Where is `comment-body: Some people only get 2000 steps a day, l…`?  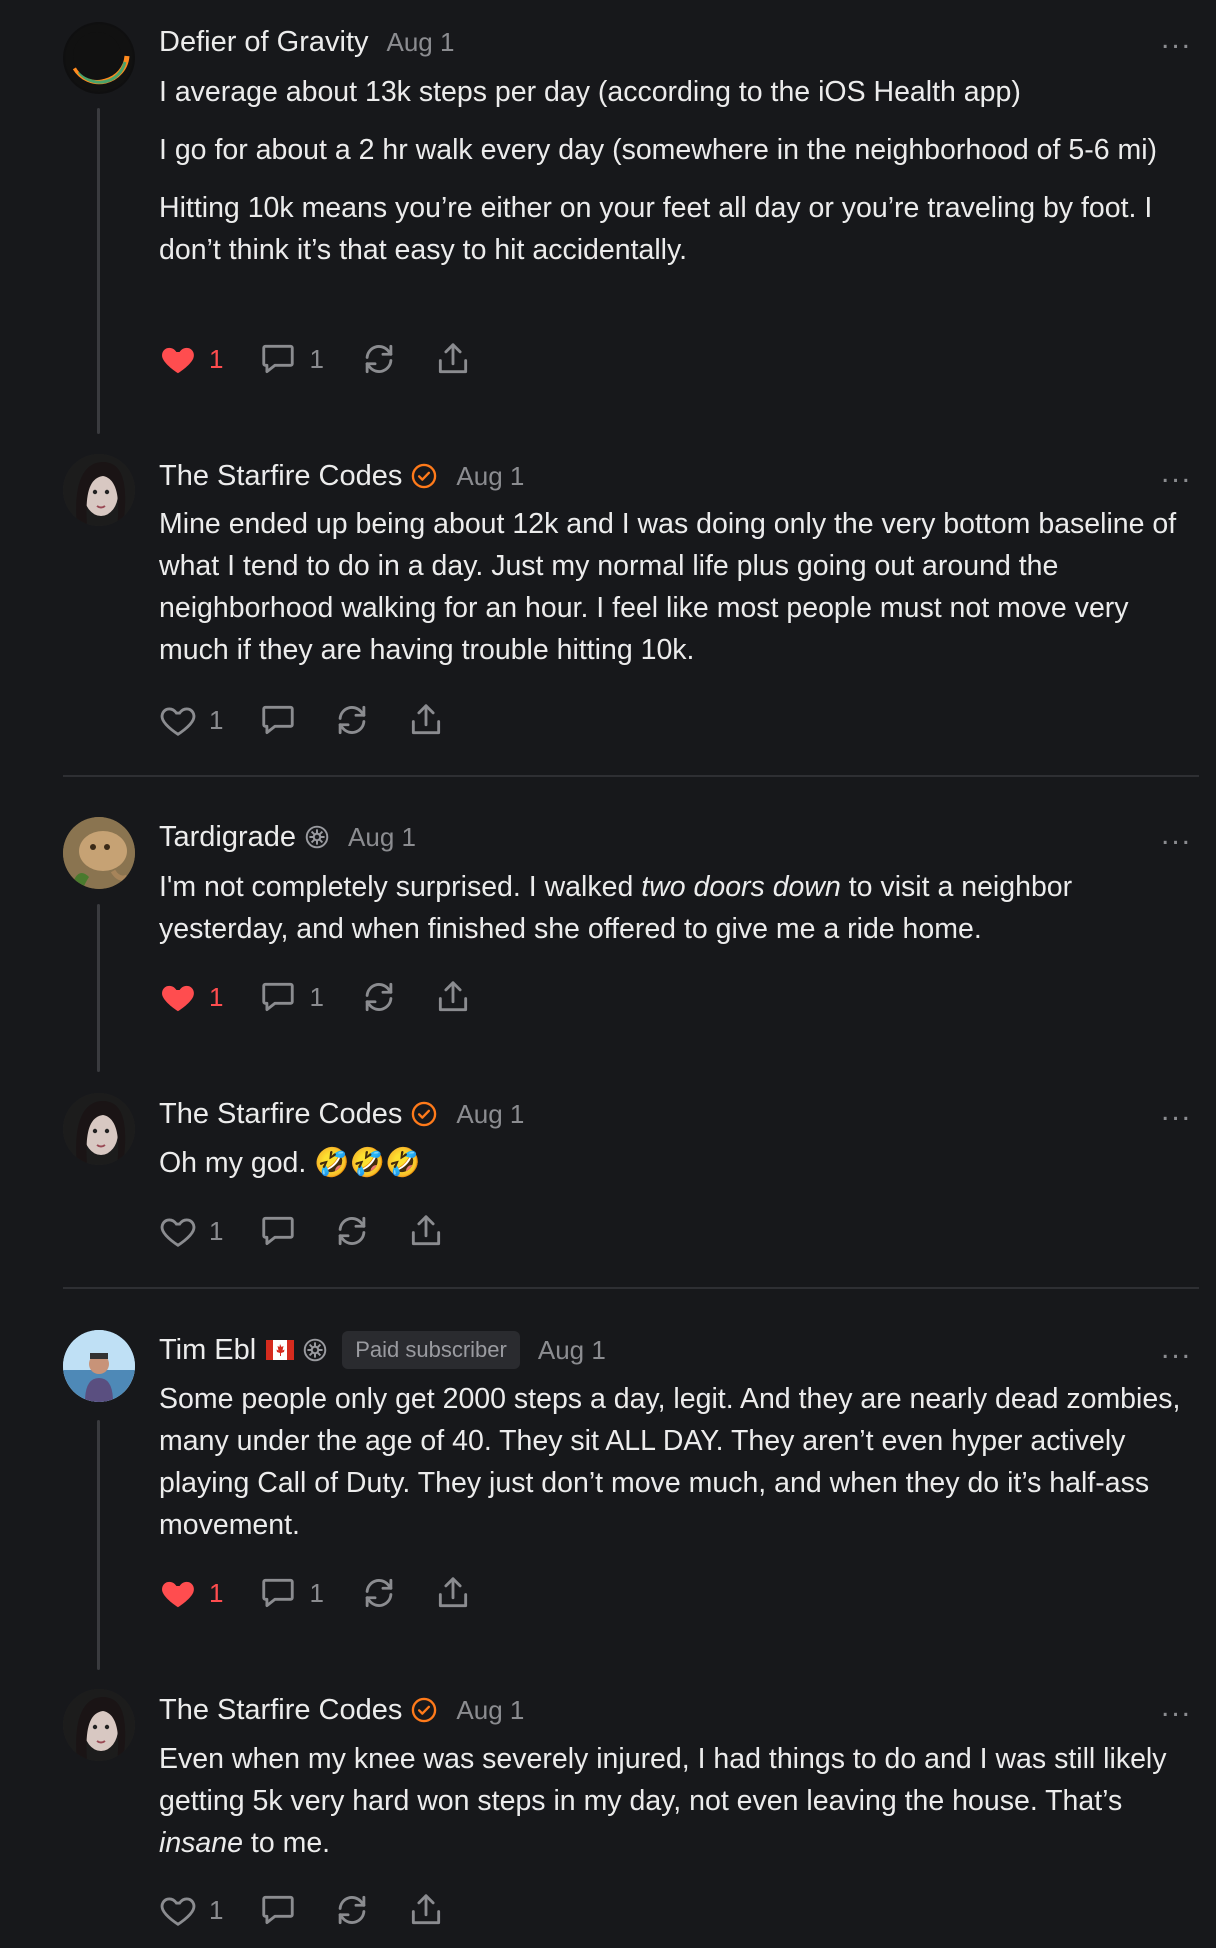
comment-body: Some people only get 2000 steps a day, l… is located at coordinates (679, 1470).